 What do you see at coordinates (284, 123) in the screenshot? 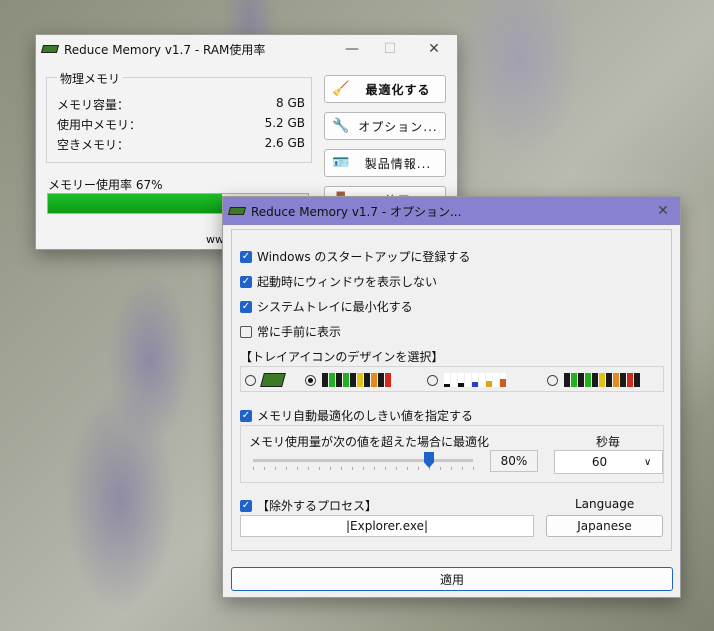
I see `row-value: 5.2 GB` at bounding box center [284, 123].